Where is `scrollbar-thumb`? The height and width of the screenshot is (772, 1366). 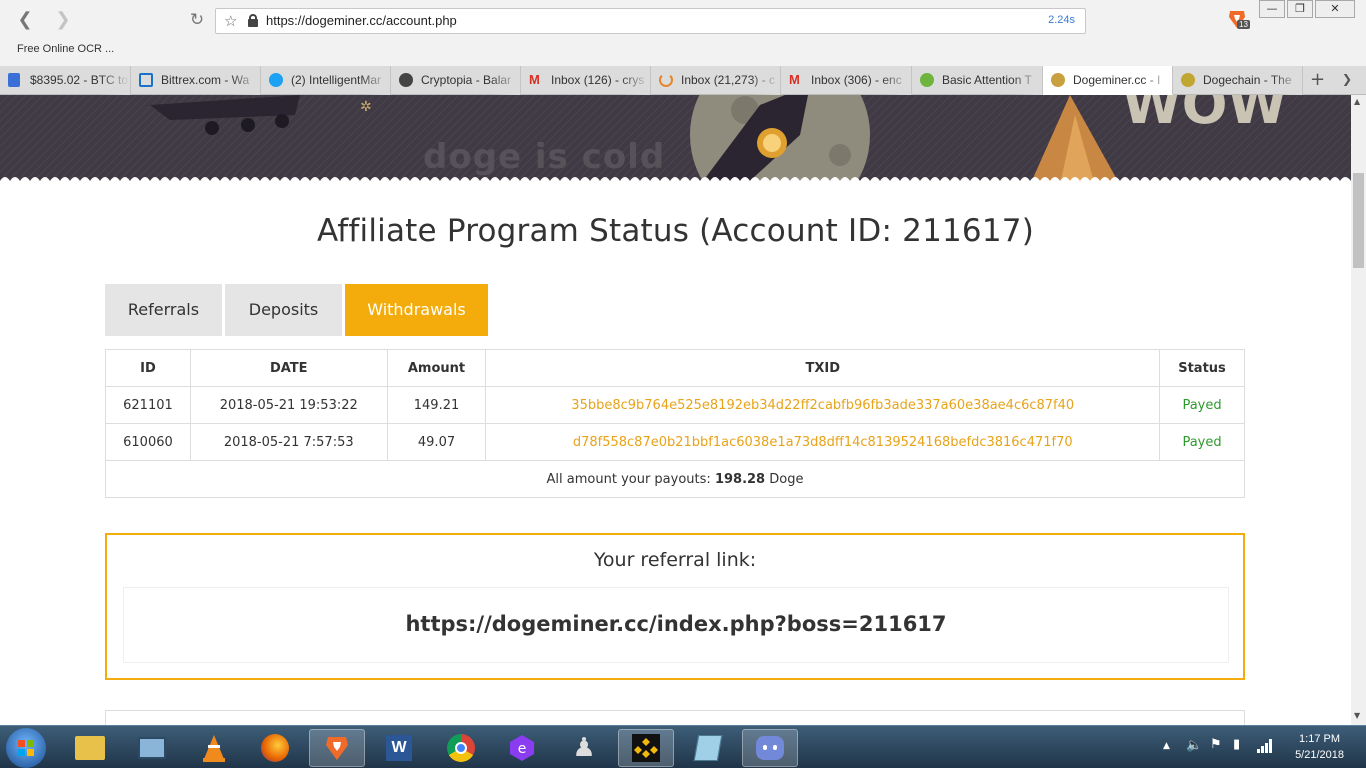 scrollbar-thumb is located at coordinates (1358, 220).